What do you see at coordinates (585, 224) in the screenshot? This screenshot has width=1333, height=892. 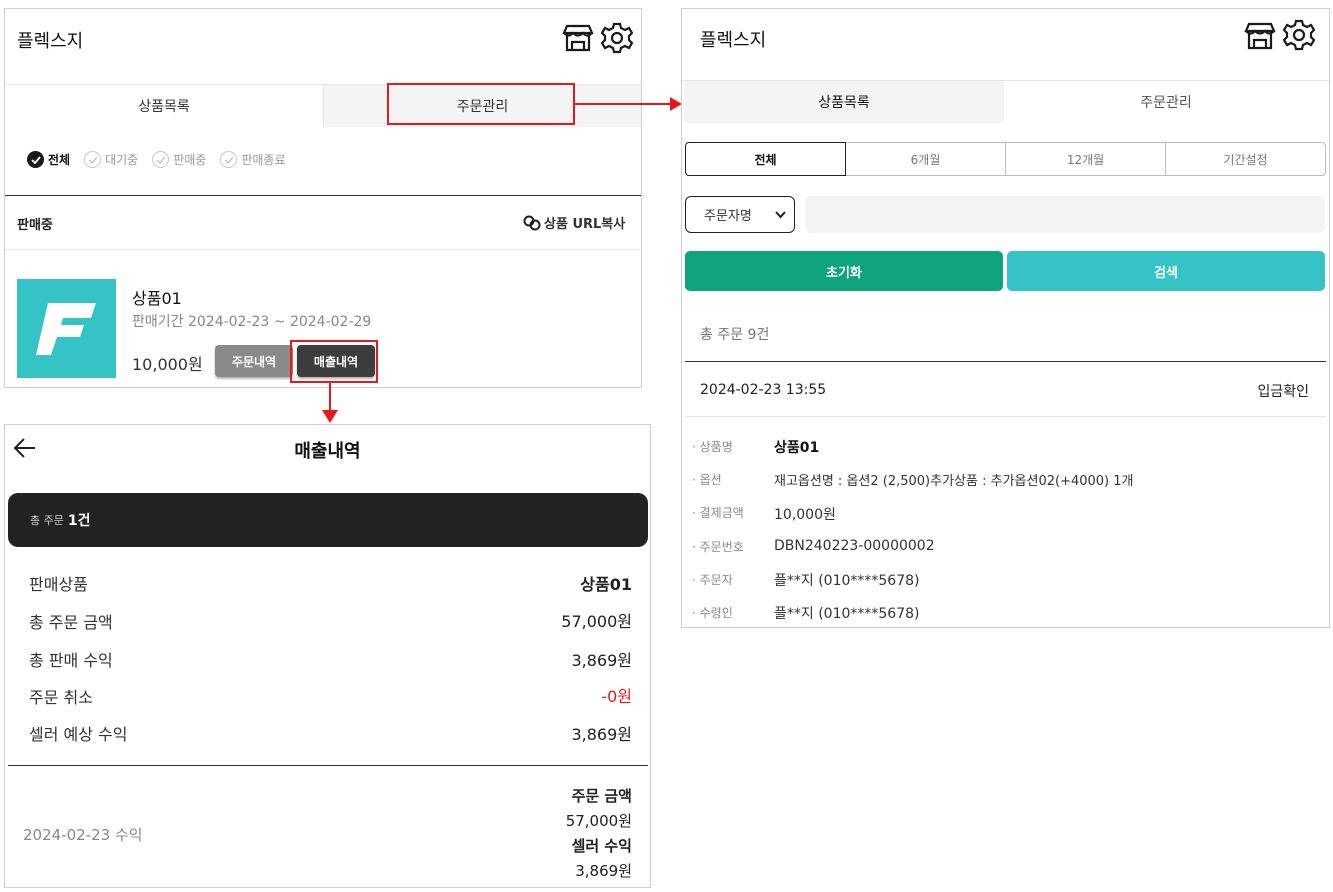 I see `copy-url-label: 상품 URL복사` at bounding box center [585, 224].